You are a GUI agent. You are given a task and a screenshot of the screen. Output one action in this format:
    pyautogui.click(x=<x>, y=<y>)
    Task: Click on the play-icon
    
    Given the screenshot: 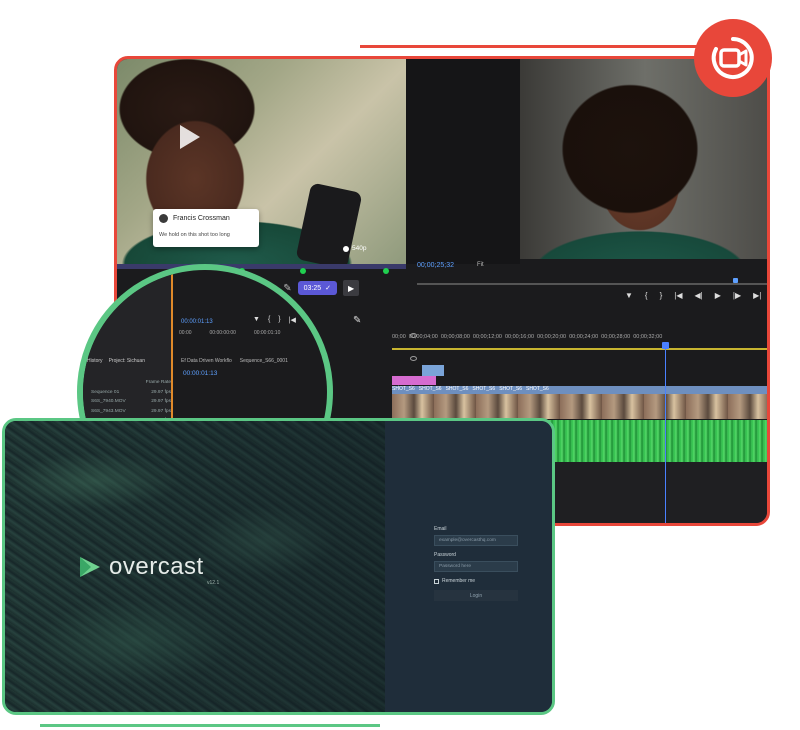 What is the action you would take?
    pyautogui.click(x=190, y=137)
    